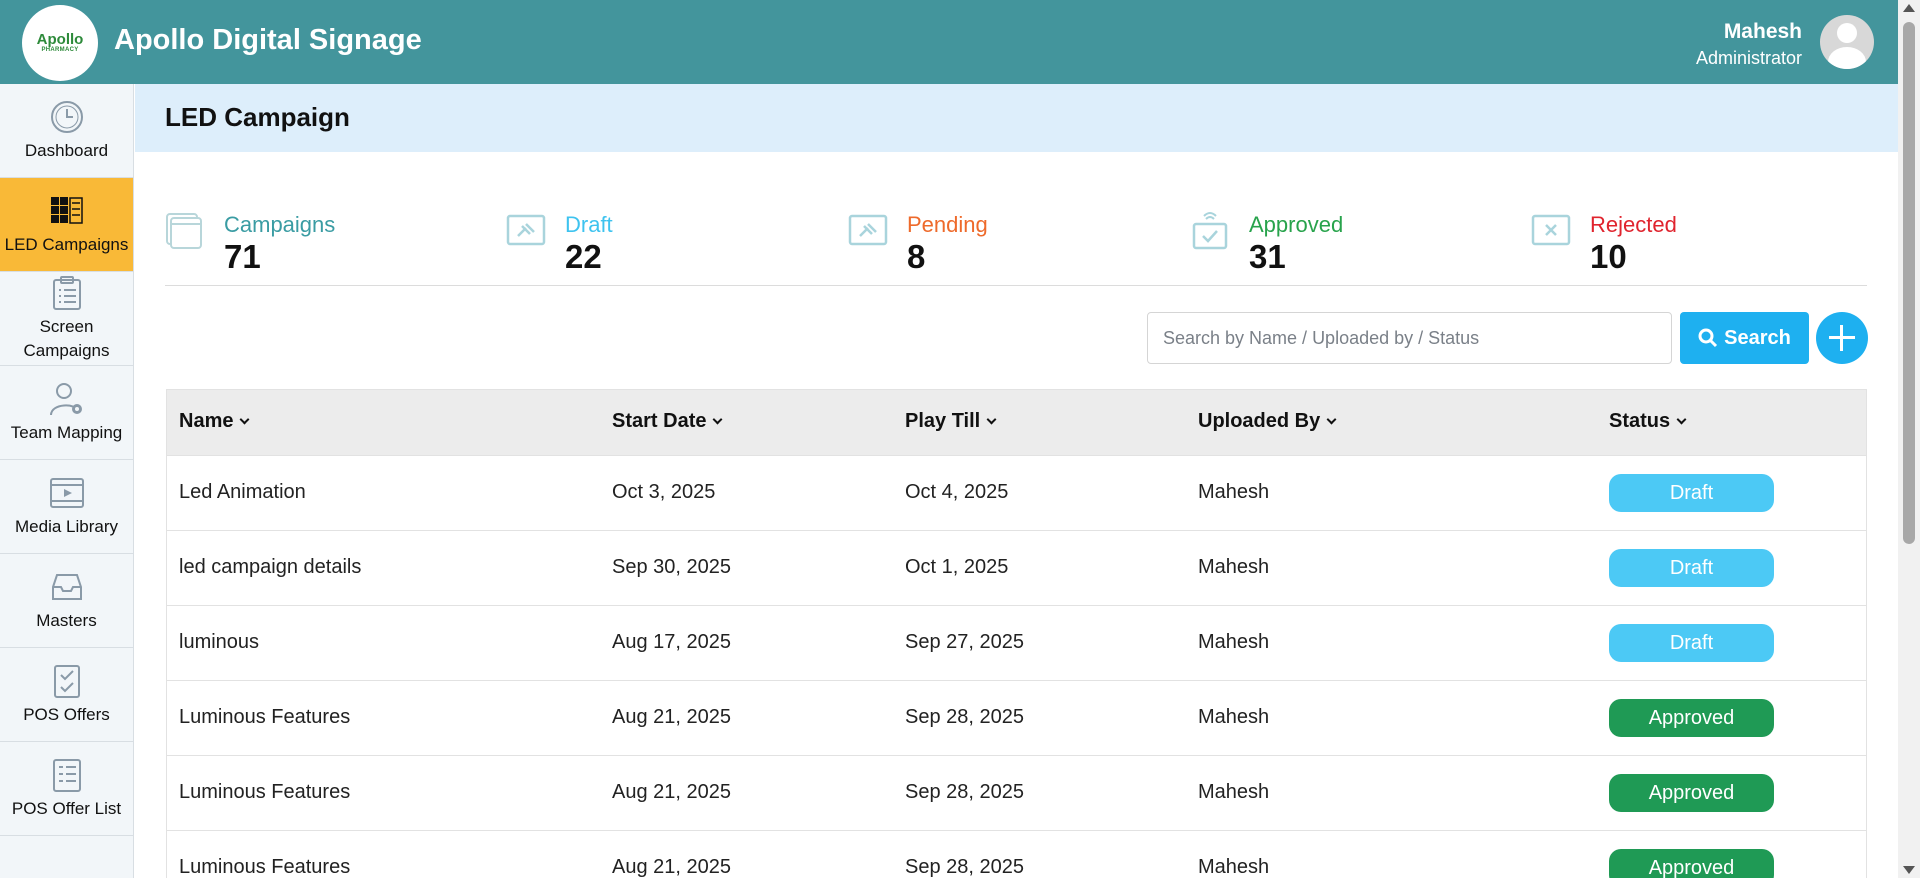 This screenshot has width=1920, height=878. I want to click on apollo-logo: Apollo PHARMACY, so click(60, 43).